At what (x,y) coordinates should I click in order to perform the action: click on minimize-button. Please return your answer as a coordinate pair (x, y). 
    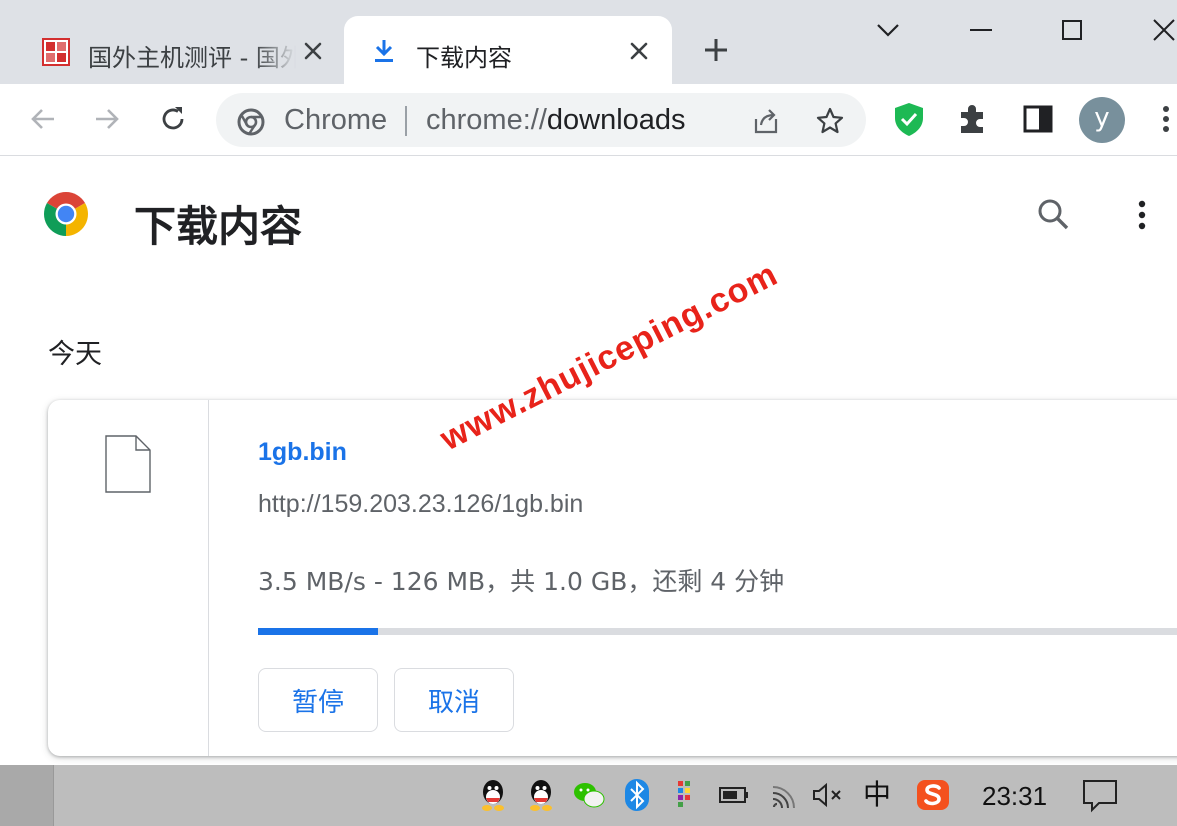
    Looking at the image, I should click on (981, 30).